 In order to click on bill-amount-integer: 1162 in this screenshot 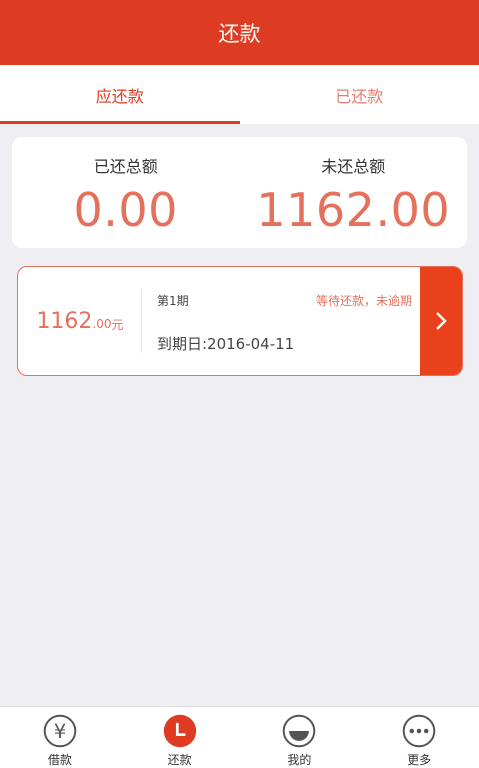, I will do `click(64, 321)`.